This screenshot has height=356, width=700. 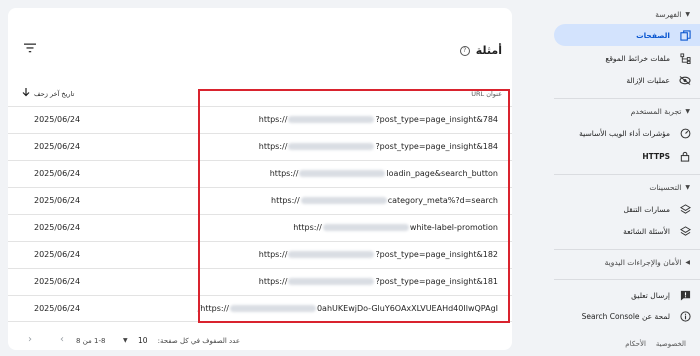 I want to click on pages-icon, so click(x=685, y=35).